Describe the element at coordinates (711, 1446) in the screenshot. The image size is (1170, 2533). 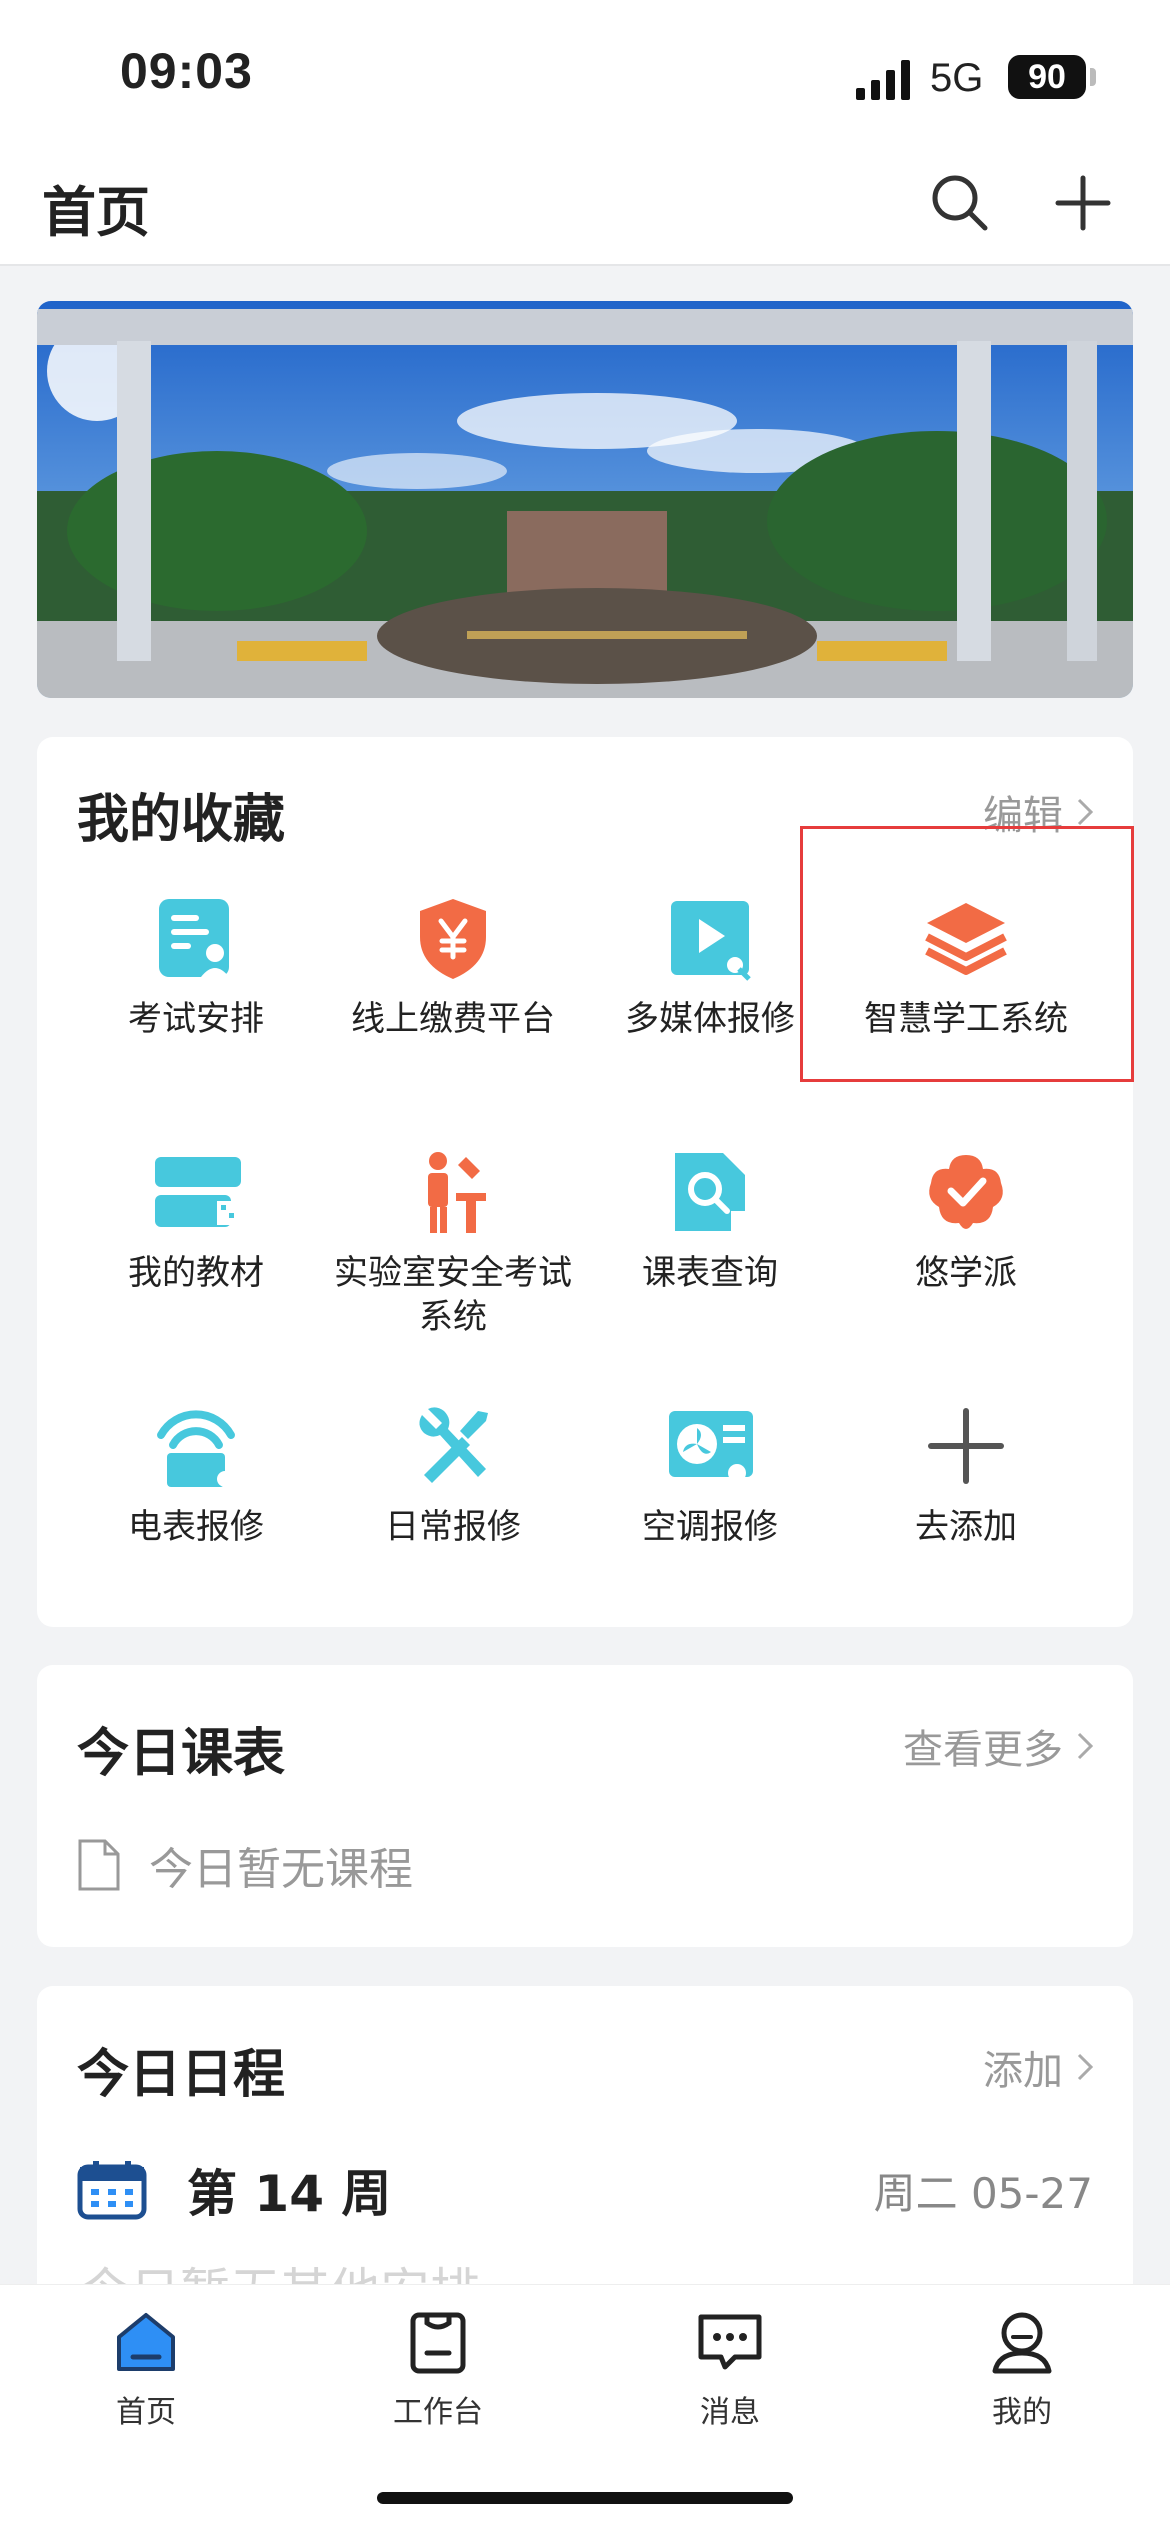
I see `ac-repair-icon` at that location.